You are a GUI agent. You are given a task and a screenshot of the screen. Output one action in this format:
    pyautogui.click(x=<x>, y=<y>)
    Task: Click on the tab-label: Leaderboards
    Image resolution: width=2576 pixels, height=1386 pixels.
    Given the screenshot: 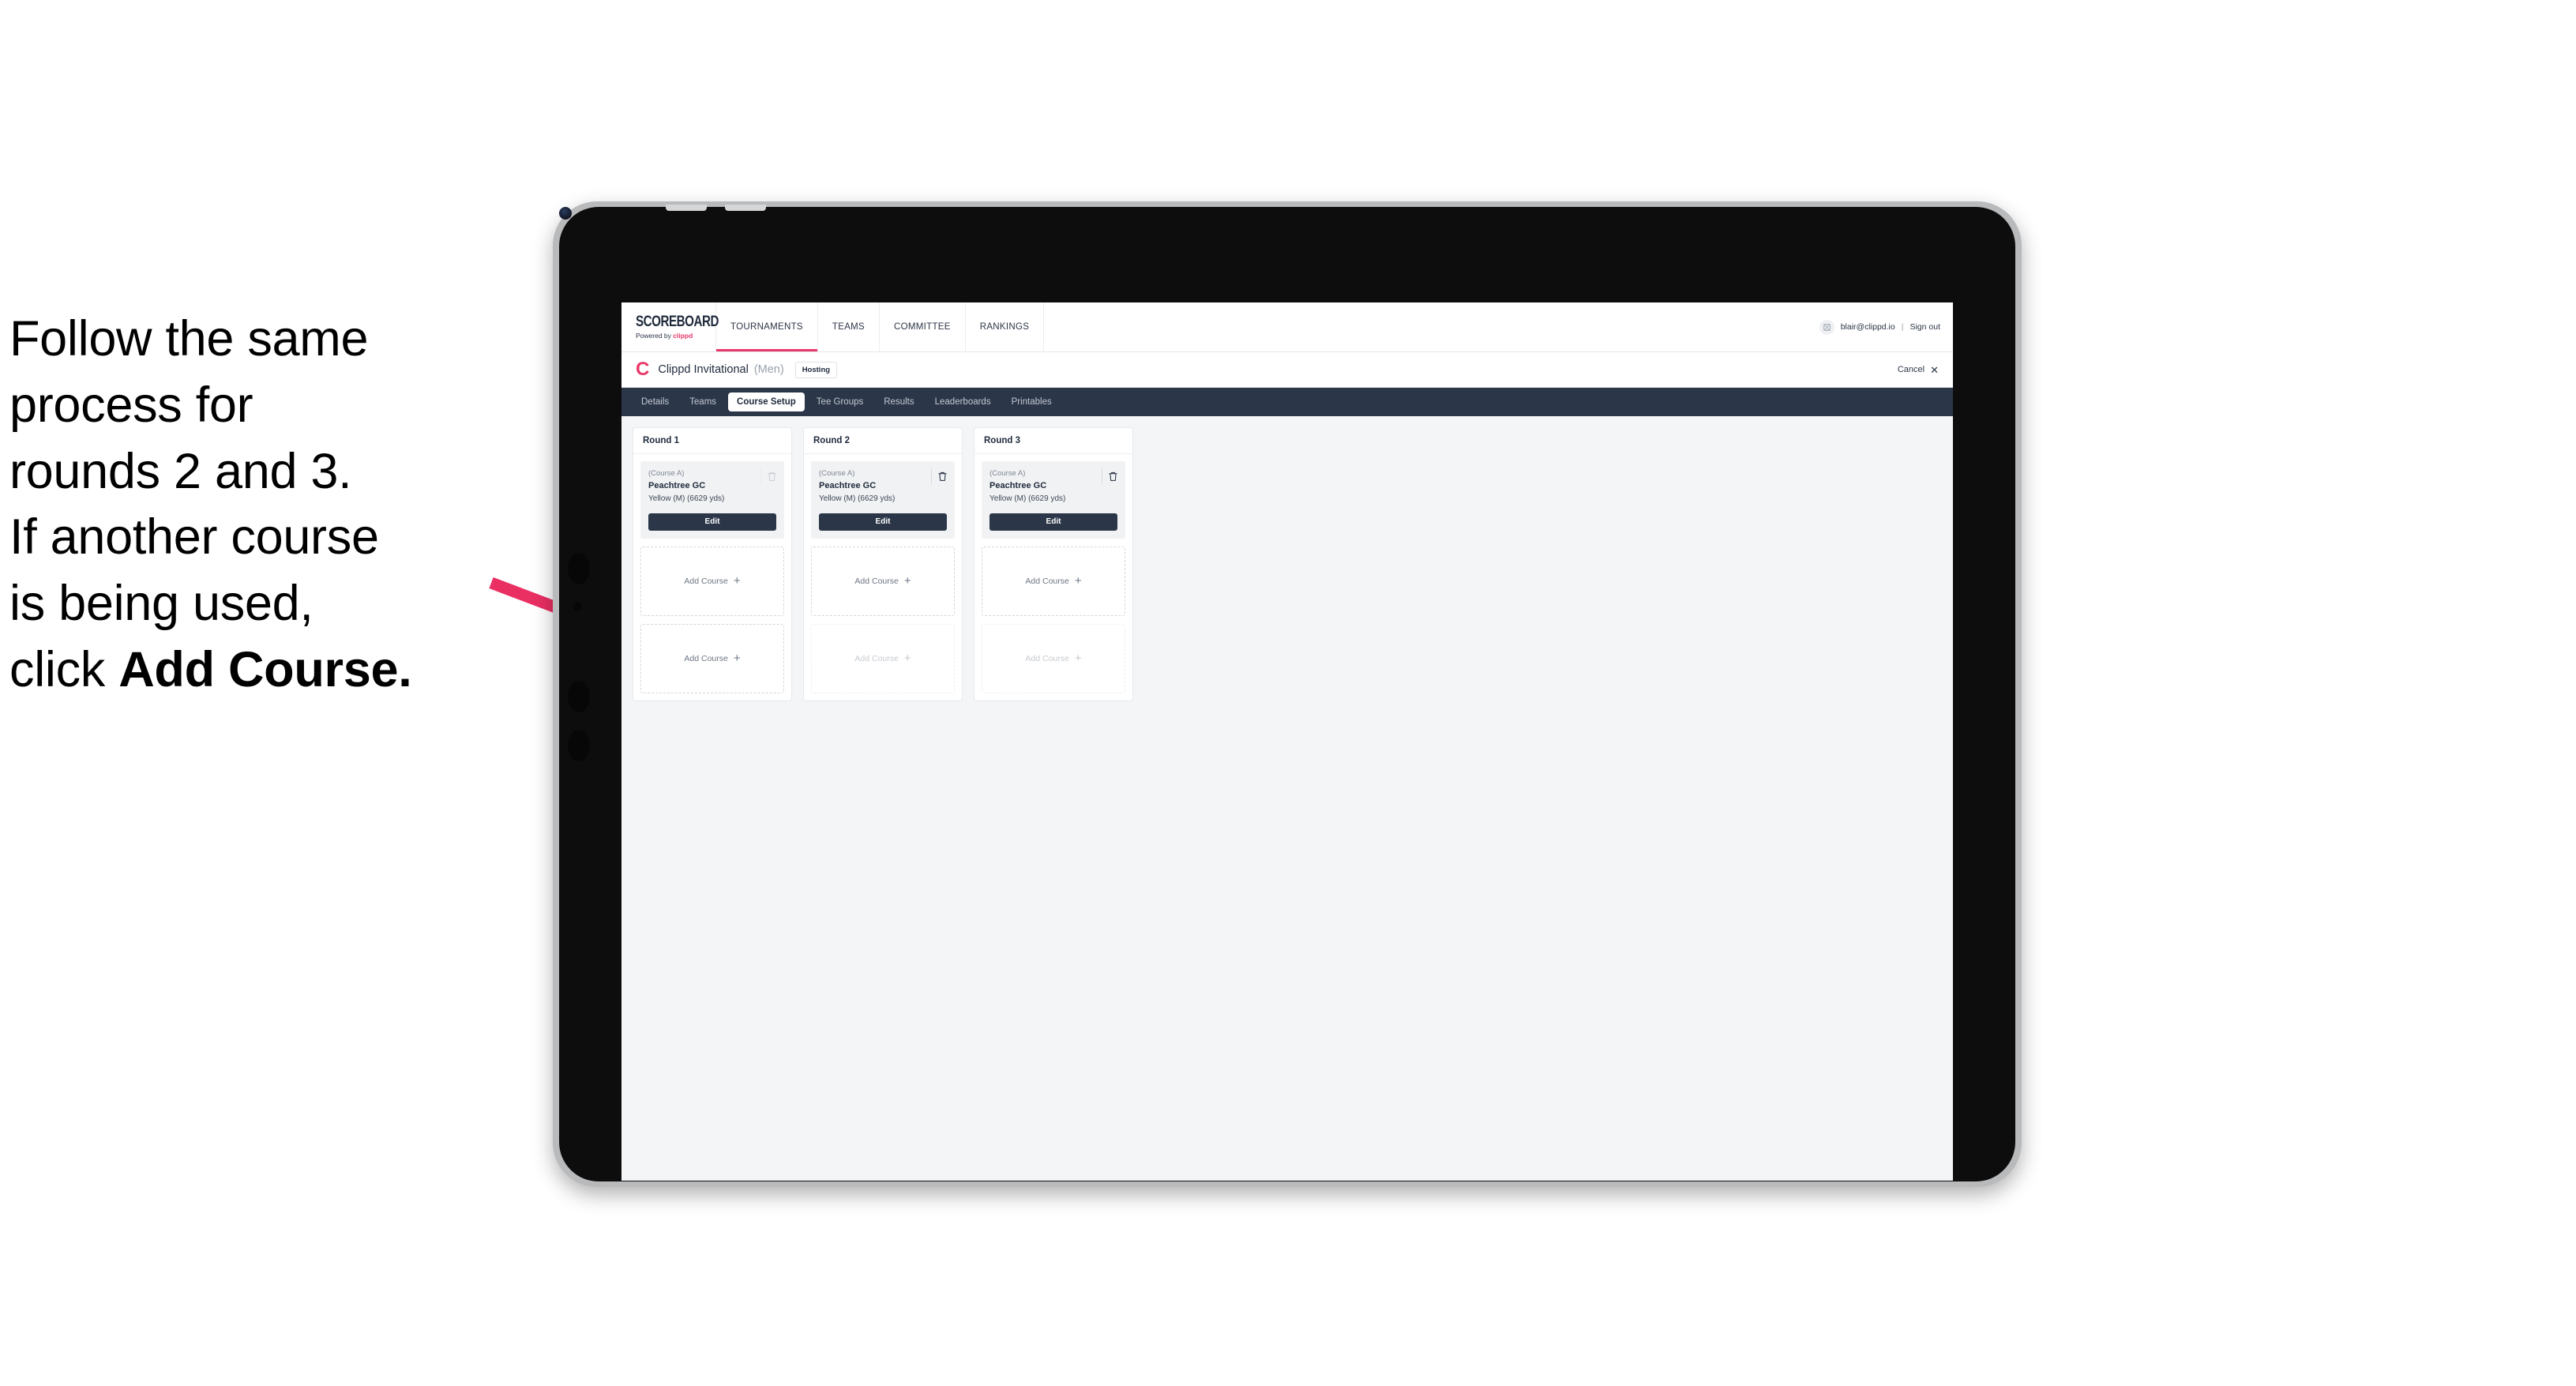 What is the action you would take?
    pyautogui.click(x=962, y=402)
    